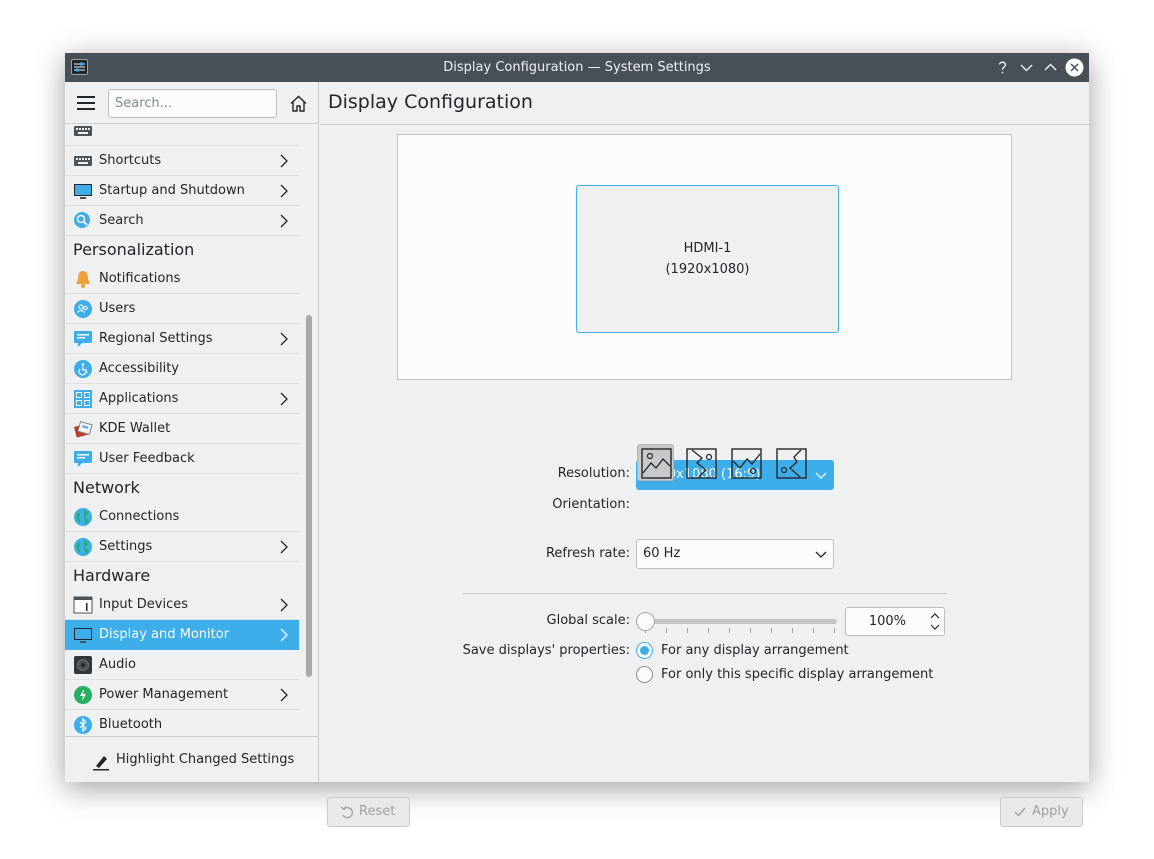 The image size is (1154, 859). What do you see at coordinates (182, 723) in the screenshot?
I see `sidebar-item-bluetooth: Bluetooth` at bounding box center [182, 723].